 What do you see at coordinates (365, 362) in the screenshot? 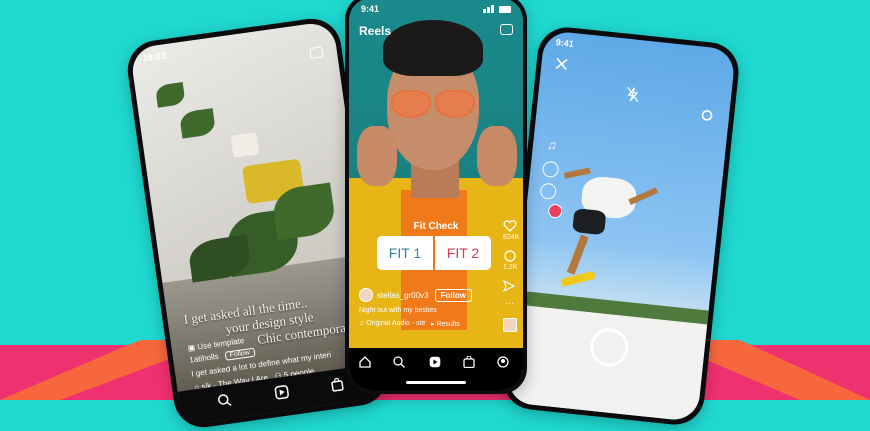
I see `home-icon` at bounding box center [365, 362].